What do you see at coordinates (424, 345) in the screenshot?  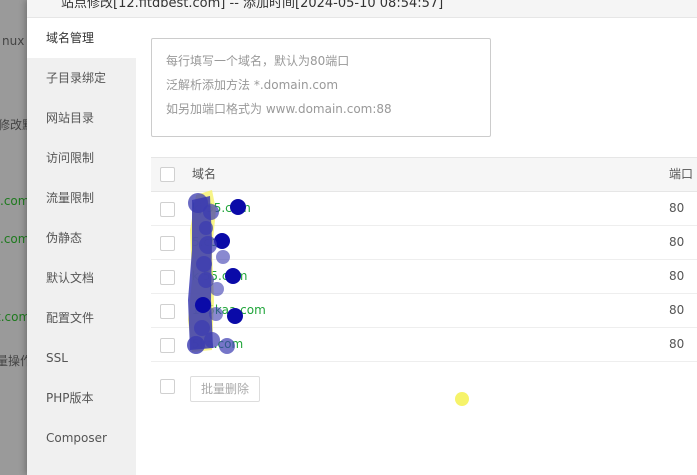 I see `table-row: 5ka.com 80` at bounding box center [424, 345].